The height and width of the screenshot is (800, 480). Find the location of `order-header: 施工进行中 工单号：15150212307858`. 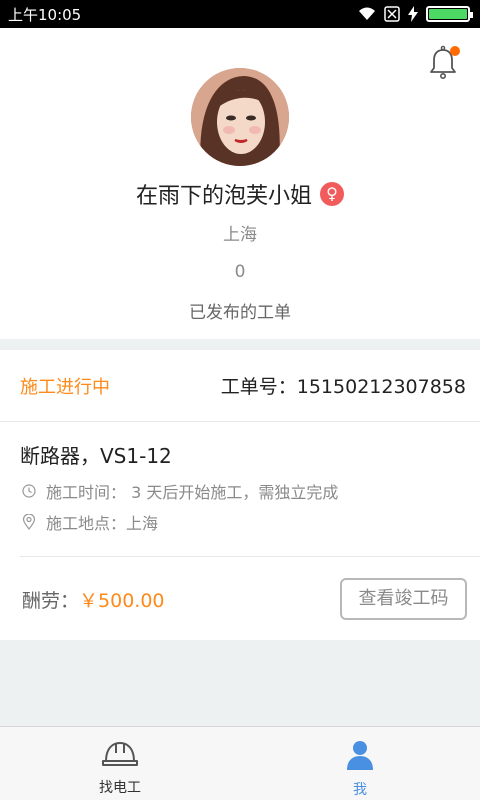

order-header: 施工进行中 工单号：15150212307858 is located at coordinates (240, 386).